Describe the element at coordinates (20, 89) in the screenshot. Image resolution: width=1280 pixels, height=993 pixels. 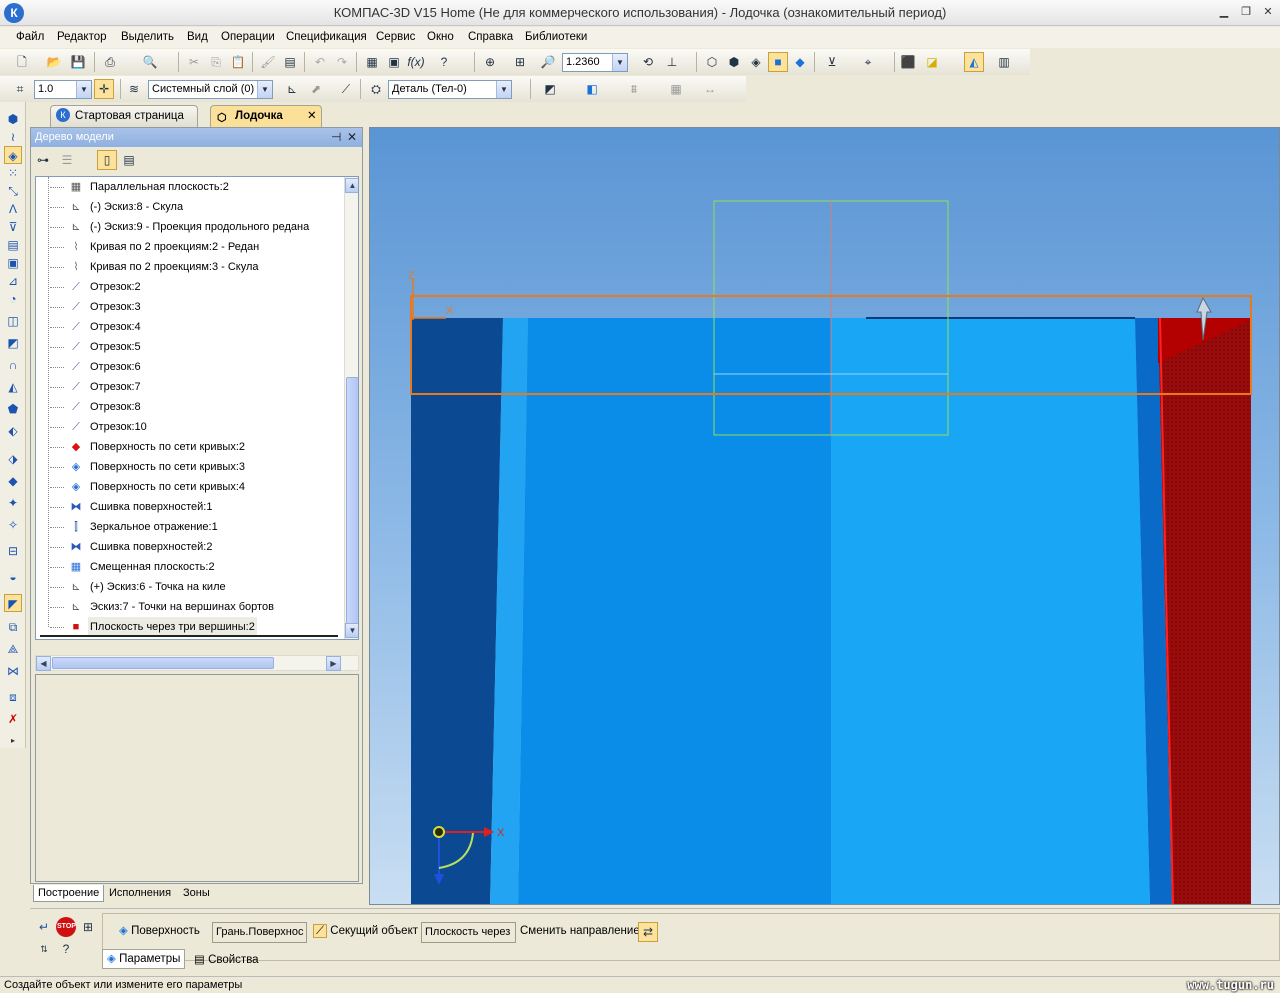
I see `coordinates-icon: ⌗` at that location.